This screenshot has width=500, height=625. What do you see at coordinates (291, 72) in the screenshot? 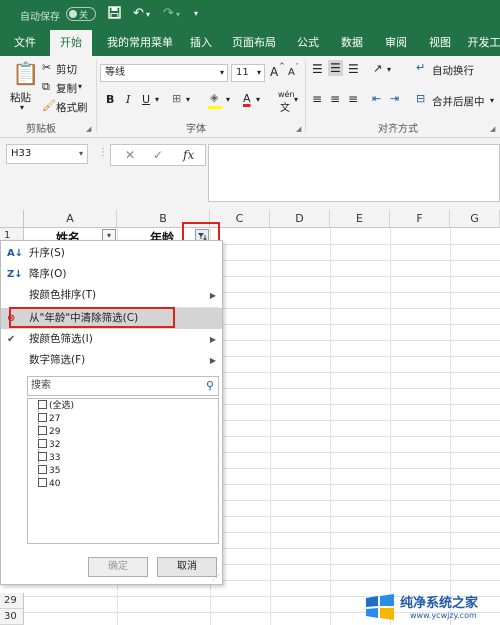
I see `shrink-font-icon: A` at bounding box center [291, 72].